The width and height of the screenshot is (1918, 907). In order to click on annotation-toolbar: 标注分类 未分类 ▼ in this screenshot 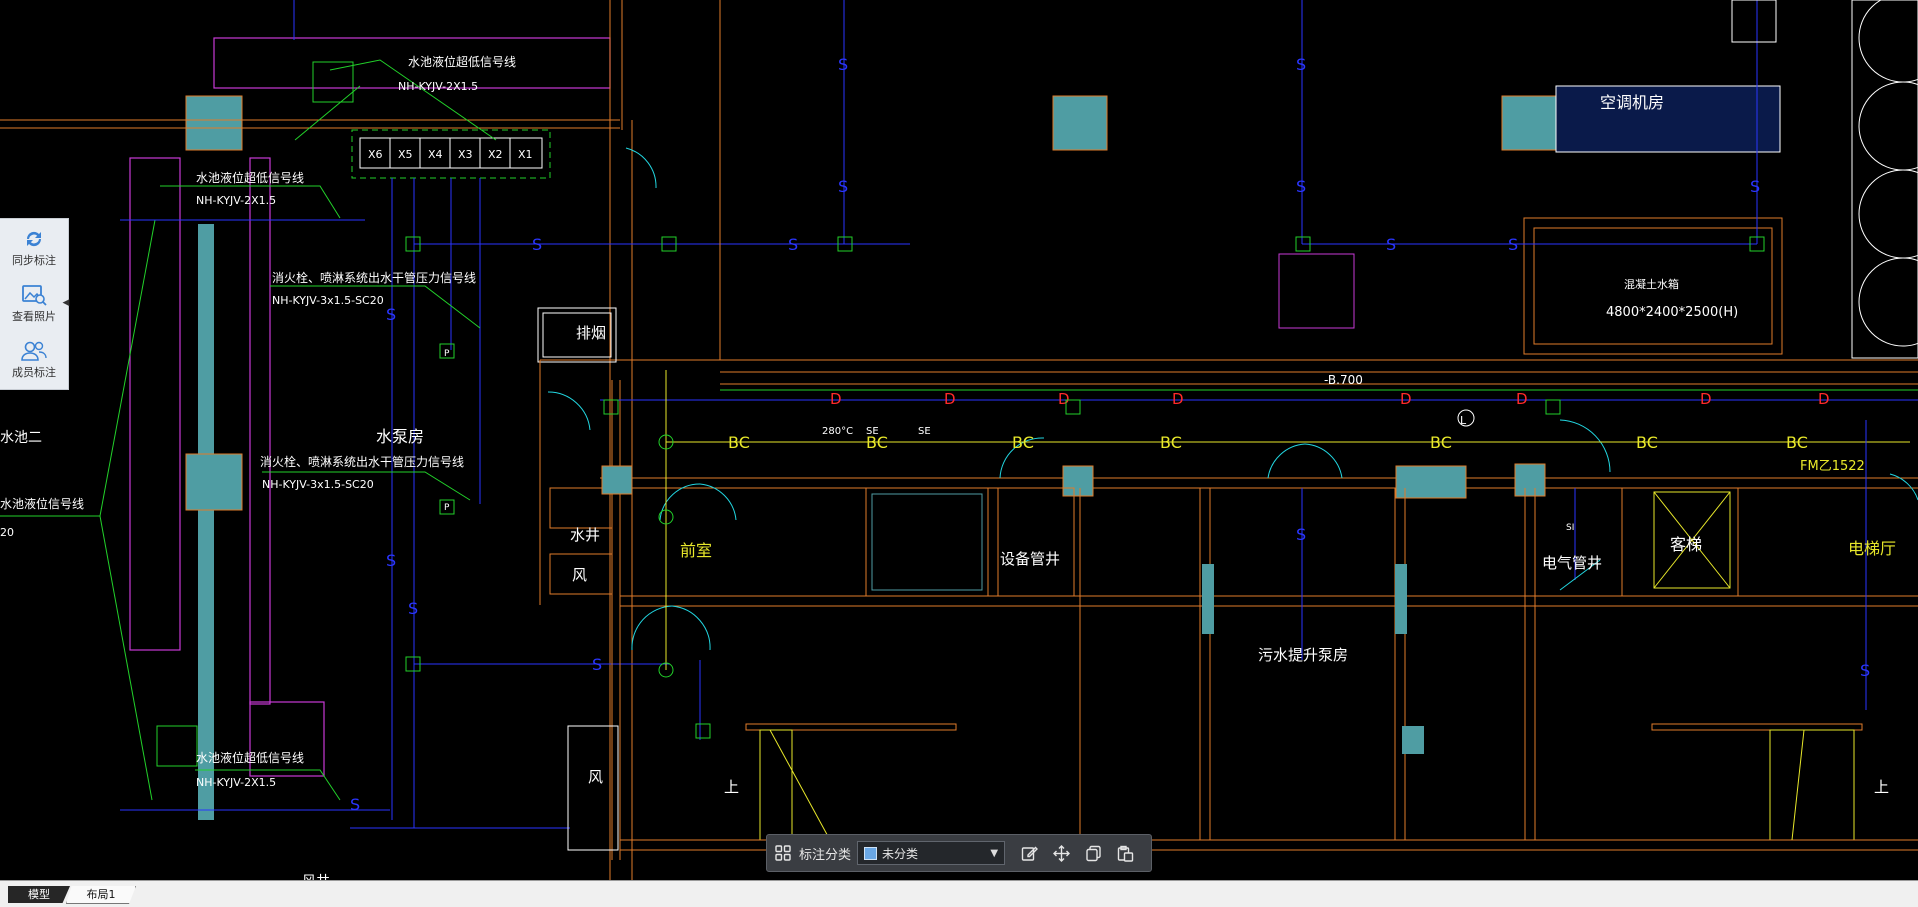, I will do `click(959, 853)`.